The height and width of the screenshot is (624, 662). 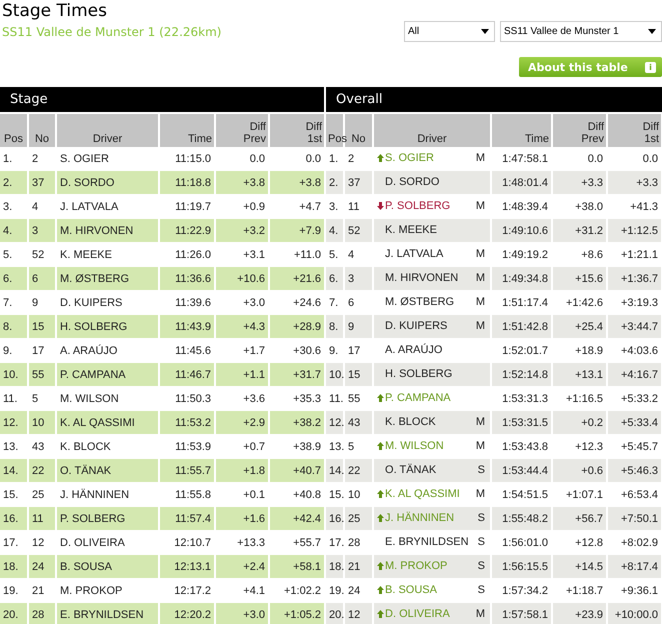 I want to click on diff-cell: +2.9, so click(x=242, y=422).